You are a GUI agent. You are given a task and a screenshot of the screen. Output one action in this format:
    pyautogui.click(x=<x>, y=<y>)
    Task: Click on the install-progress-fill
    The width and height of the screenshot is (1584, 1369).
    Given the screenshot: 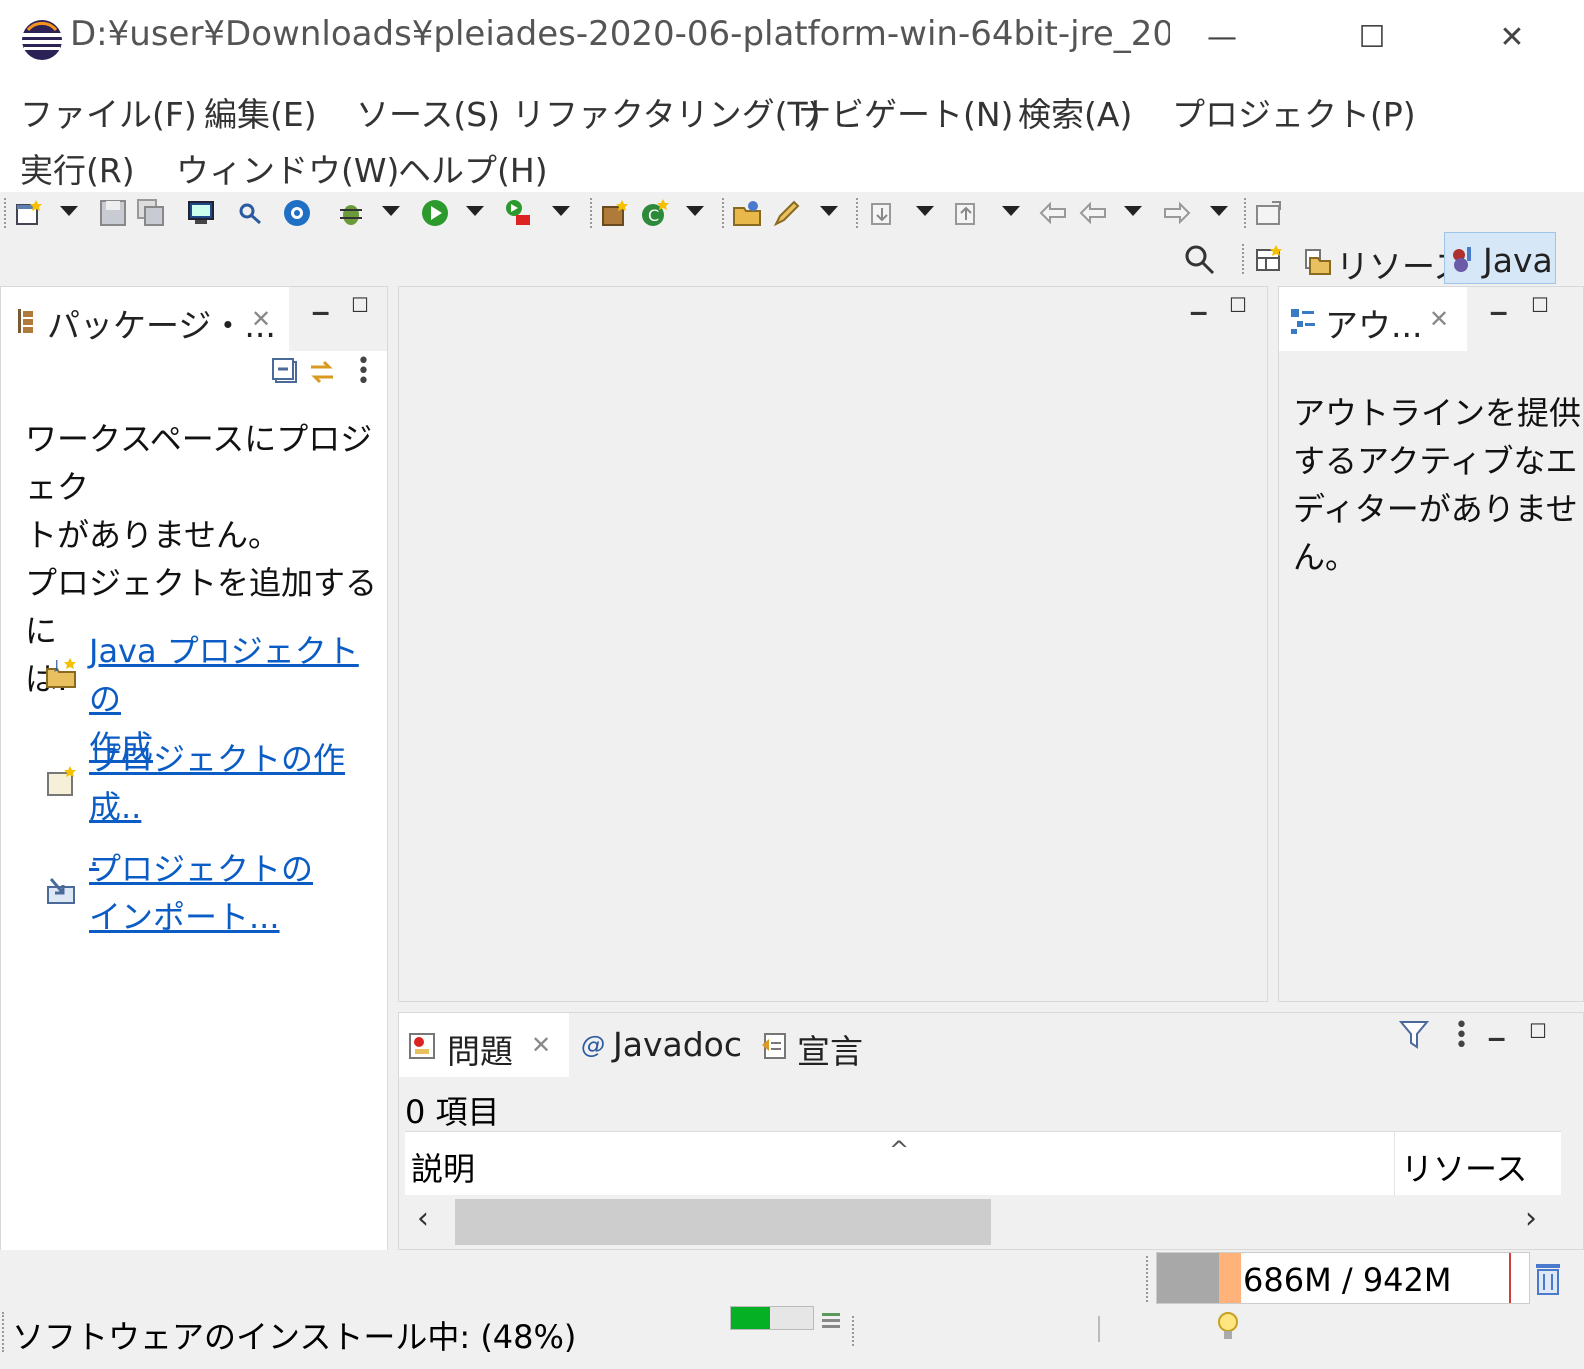 What is the action you would take?
    pyautogui.click(x=751, y=1318)
    